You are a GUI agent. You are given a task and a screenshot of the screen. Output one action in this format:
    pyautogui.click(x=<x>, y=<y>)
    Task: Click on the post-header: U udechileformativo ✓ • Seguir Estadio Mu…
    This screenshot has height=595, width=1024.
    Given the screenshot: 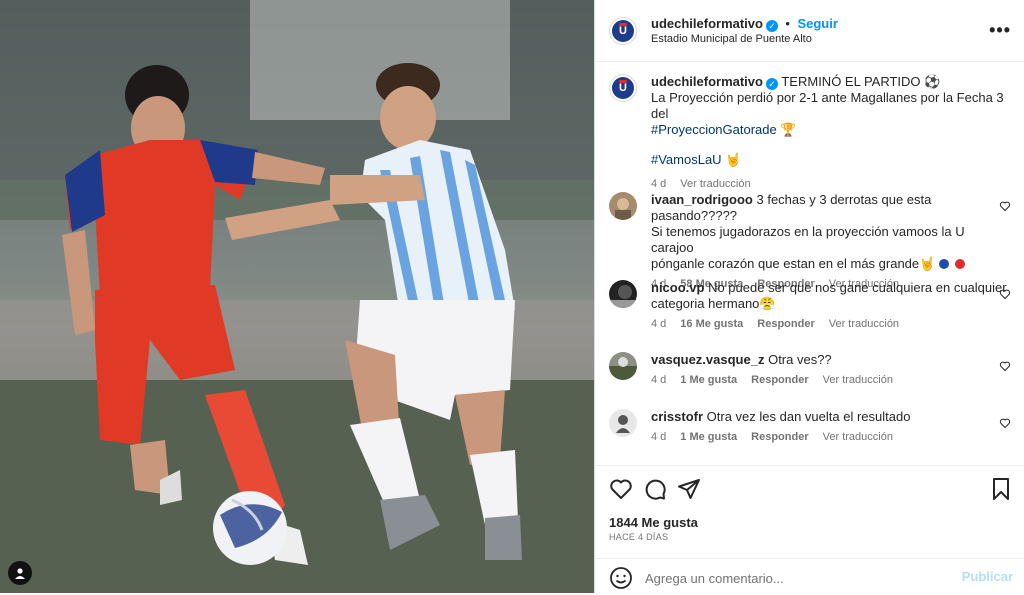 What is the action you would take?
    pyautogui.click(x=809, y=31)
    